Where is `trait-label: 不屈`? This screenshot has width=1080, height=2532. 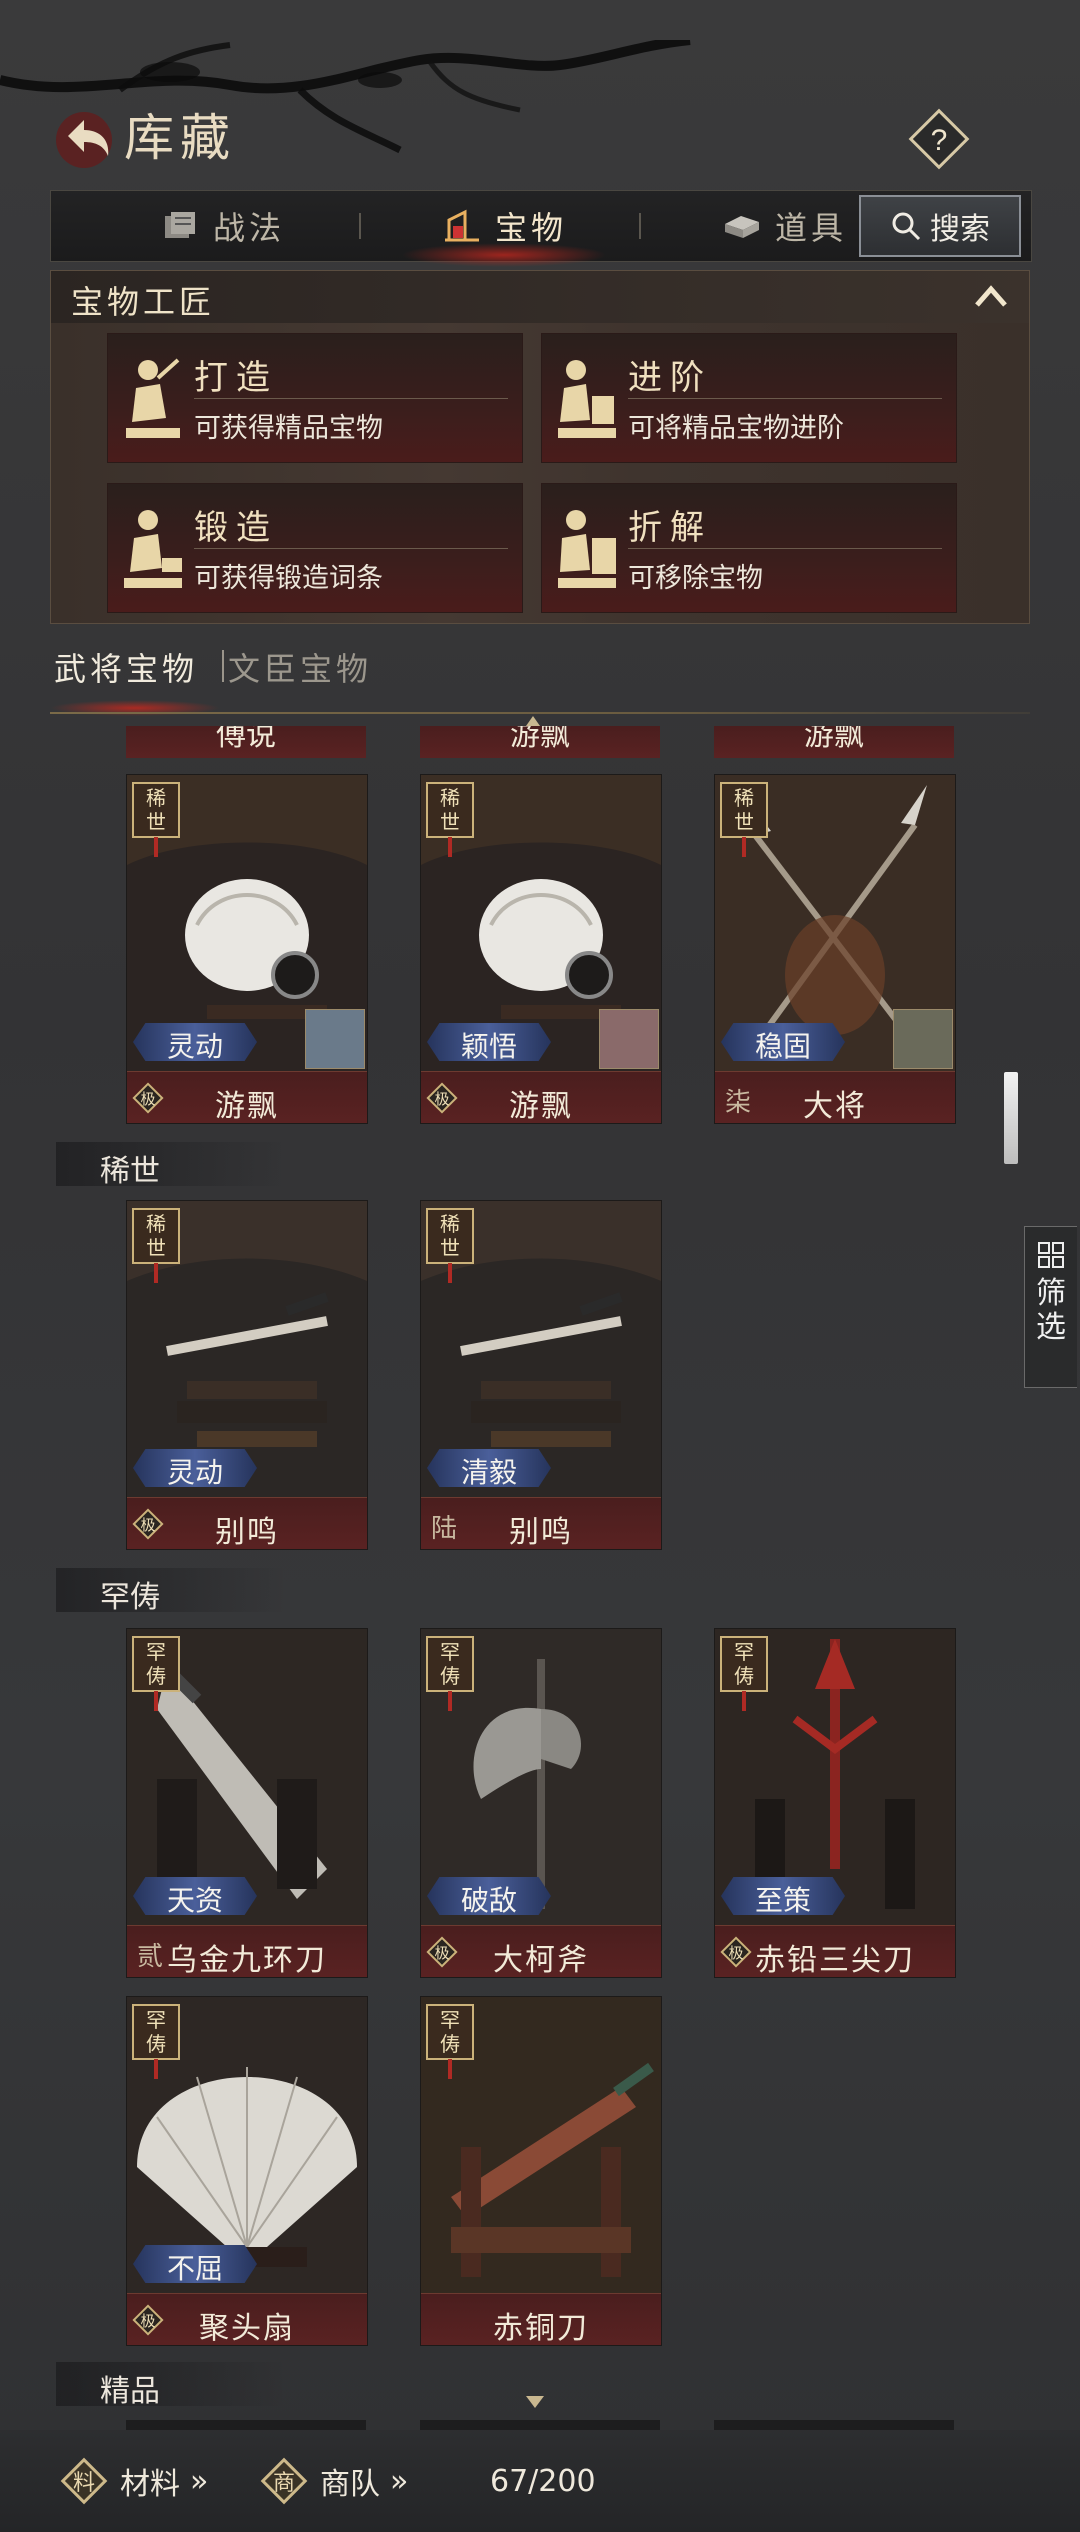
trait-label: 不屈 is located at coordinates (194, 2268).